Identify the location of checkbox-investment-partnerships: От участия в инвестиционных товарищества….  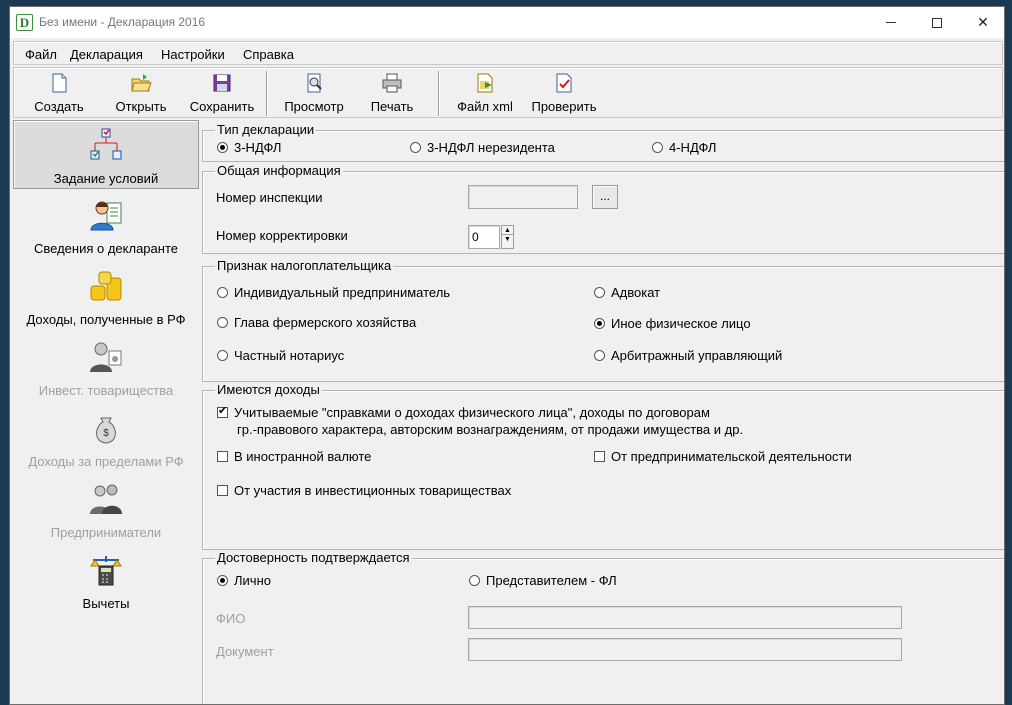
(364, 490).